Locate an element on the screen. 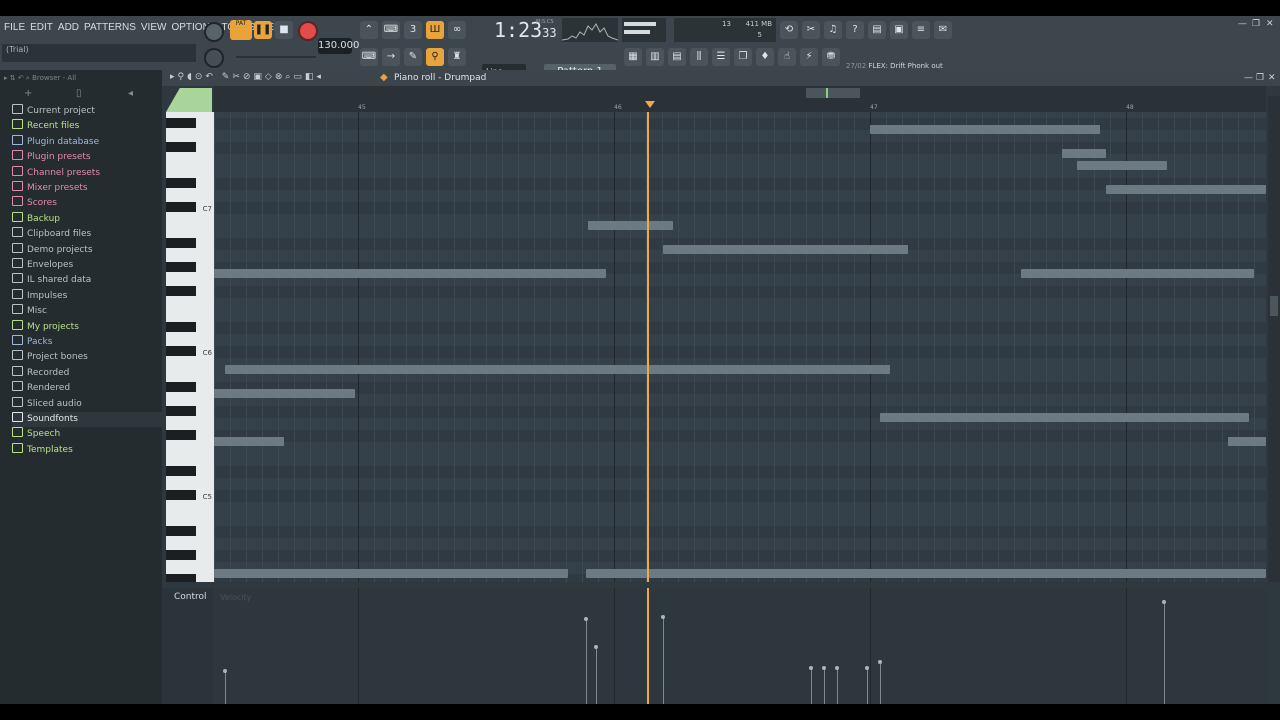  save-icon: ▣ is located at coordinates (899, 30).